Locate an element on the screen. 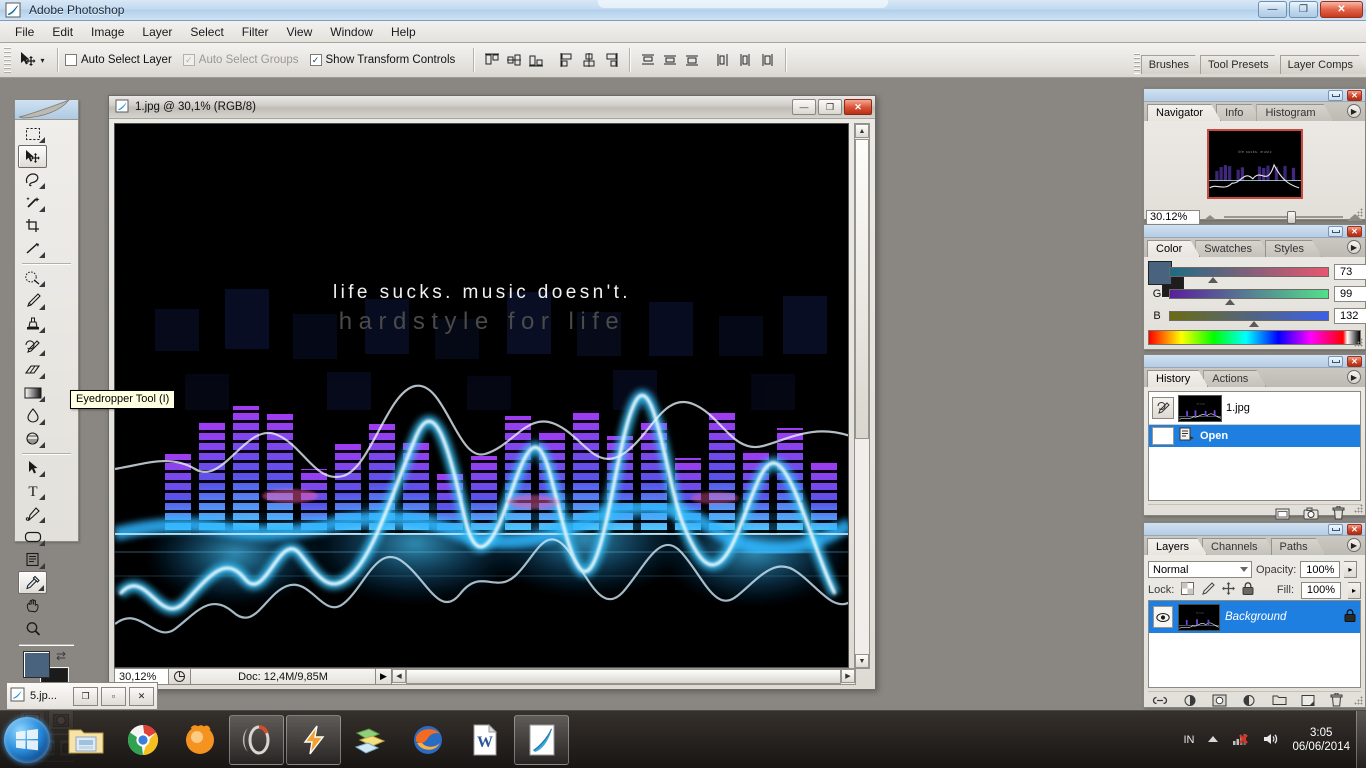 This screenshot has width=1366, height=768. auto-select-layer-checkbox: Auto Select Layer is located at coordinates (118, 60).